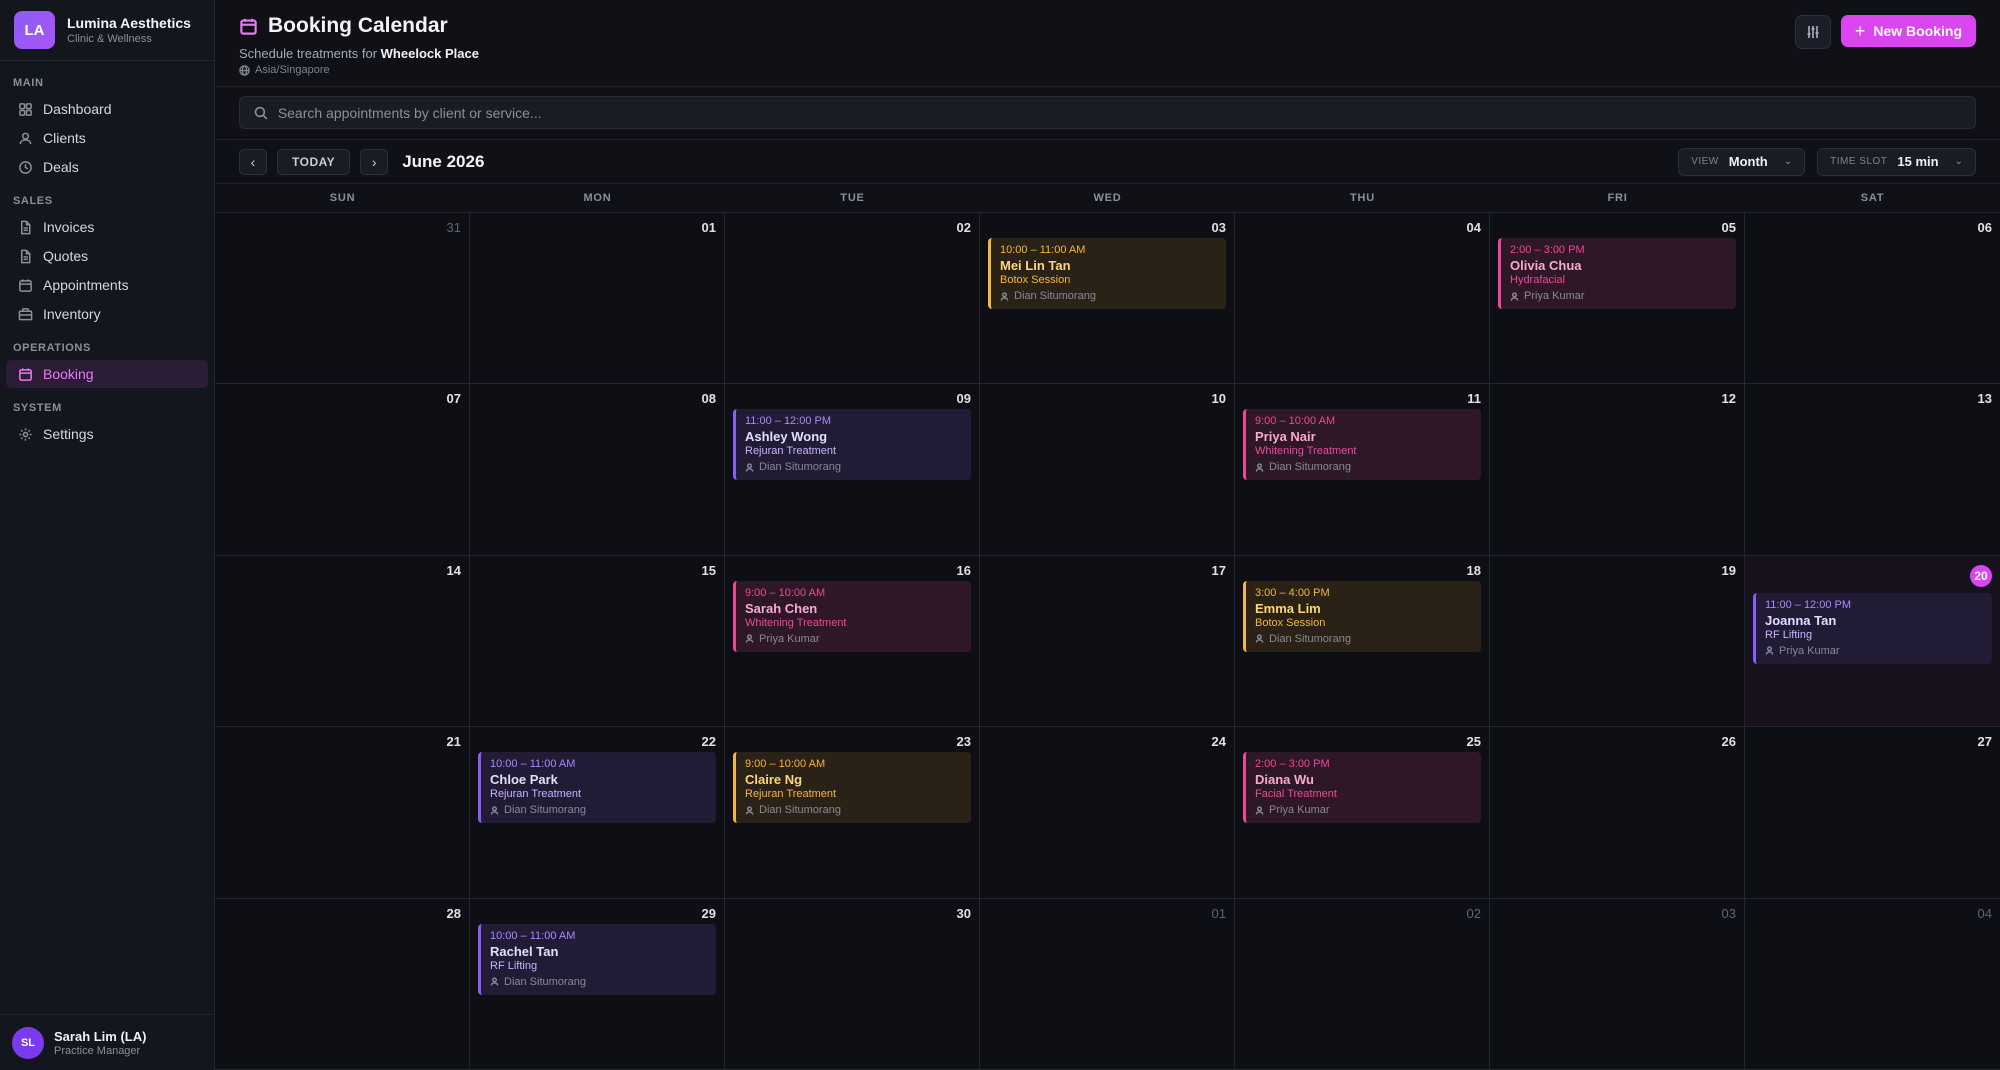 The width and height of the screenshot is (2000, 1070). Describe the element at coordinates (1872, 470) in the screenshot. I see `day-cell: 13` at that location.